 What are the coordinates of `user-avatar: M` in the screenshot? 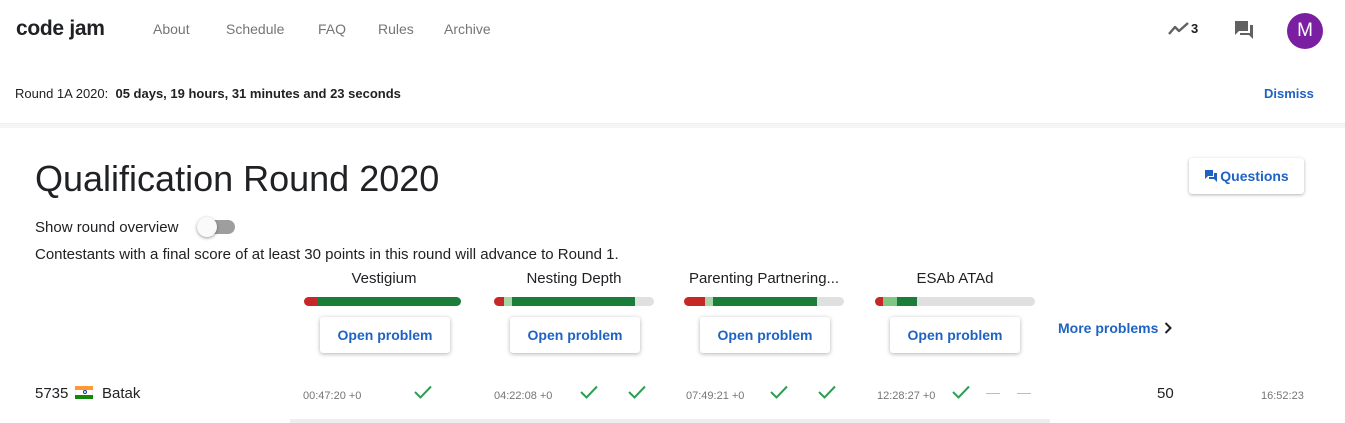 It's located at (1305, 31).